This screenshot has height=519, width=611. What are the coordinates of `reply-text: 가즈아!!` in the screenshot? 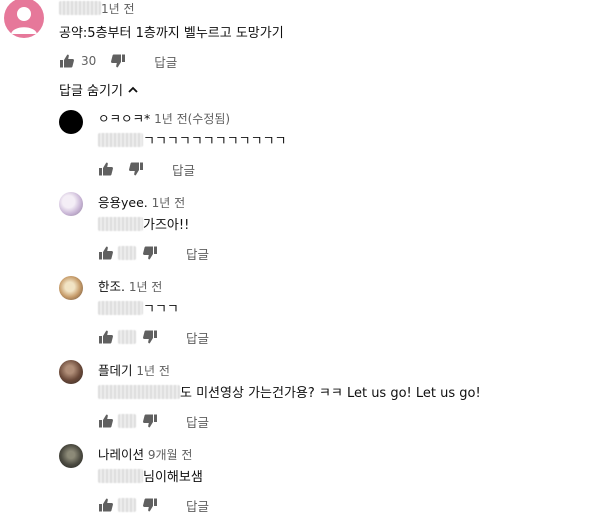 It's located at (143, 223).